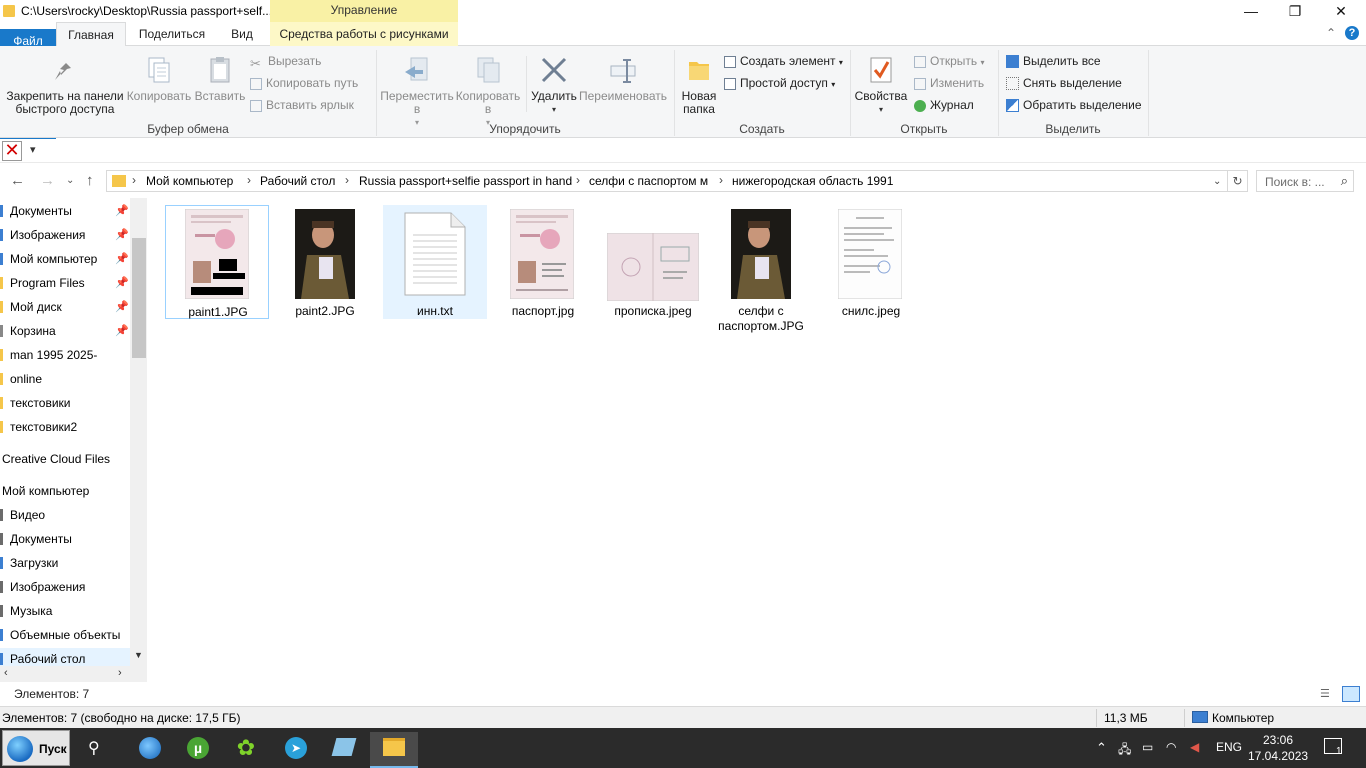  I want to click on folder-icon, so click(9, 11).